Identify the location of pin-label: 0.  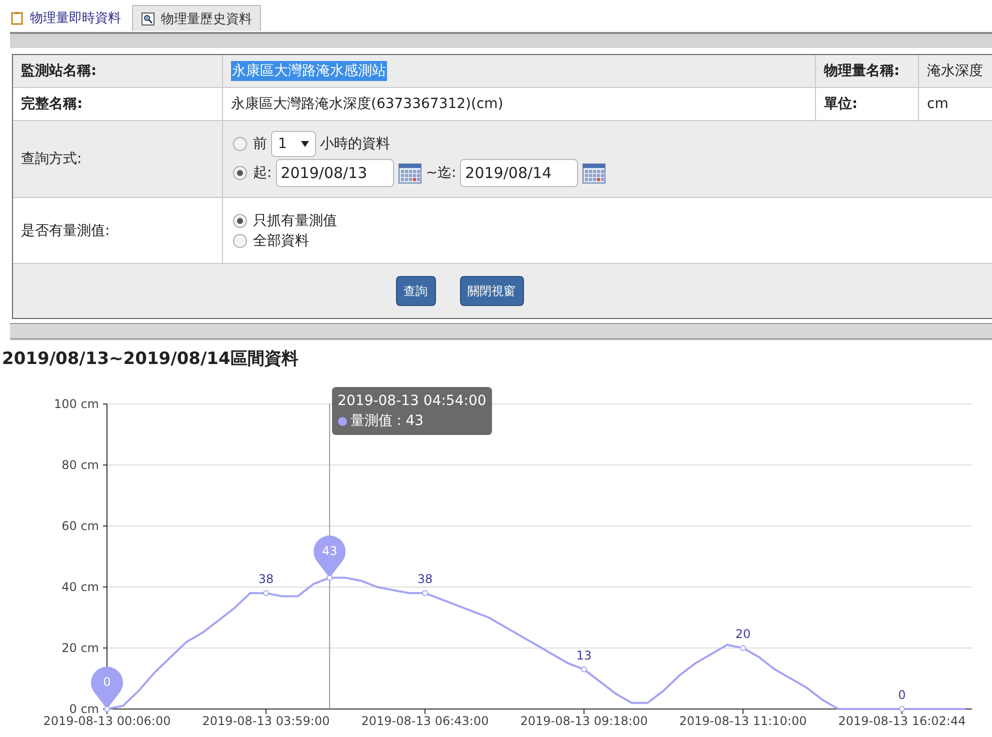
(107, 682).